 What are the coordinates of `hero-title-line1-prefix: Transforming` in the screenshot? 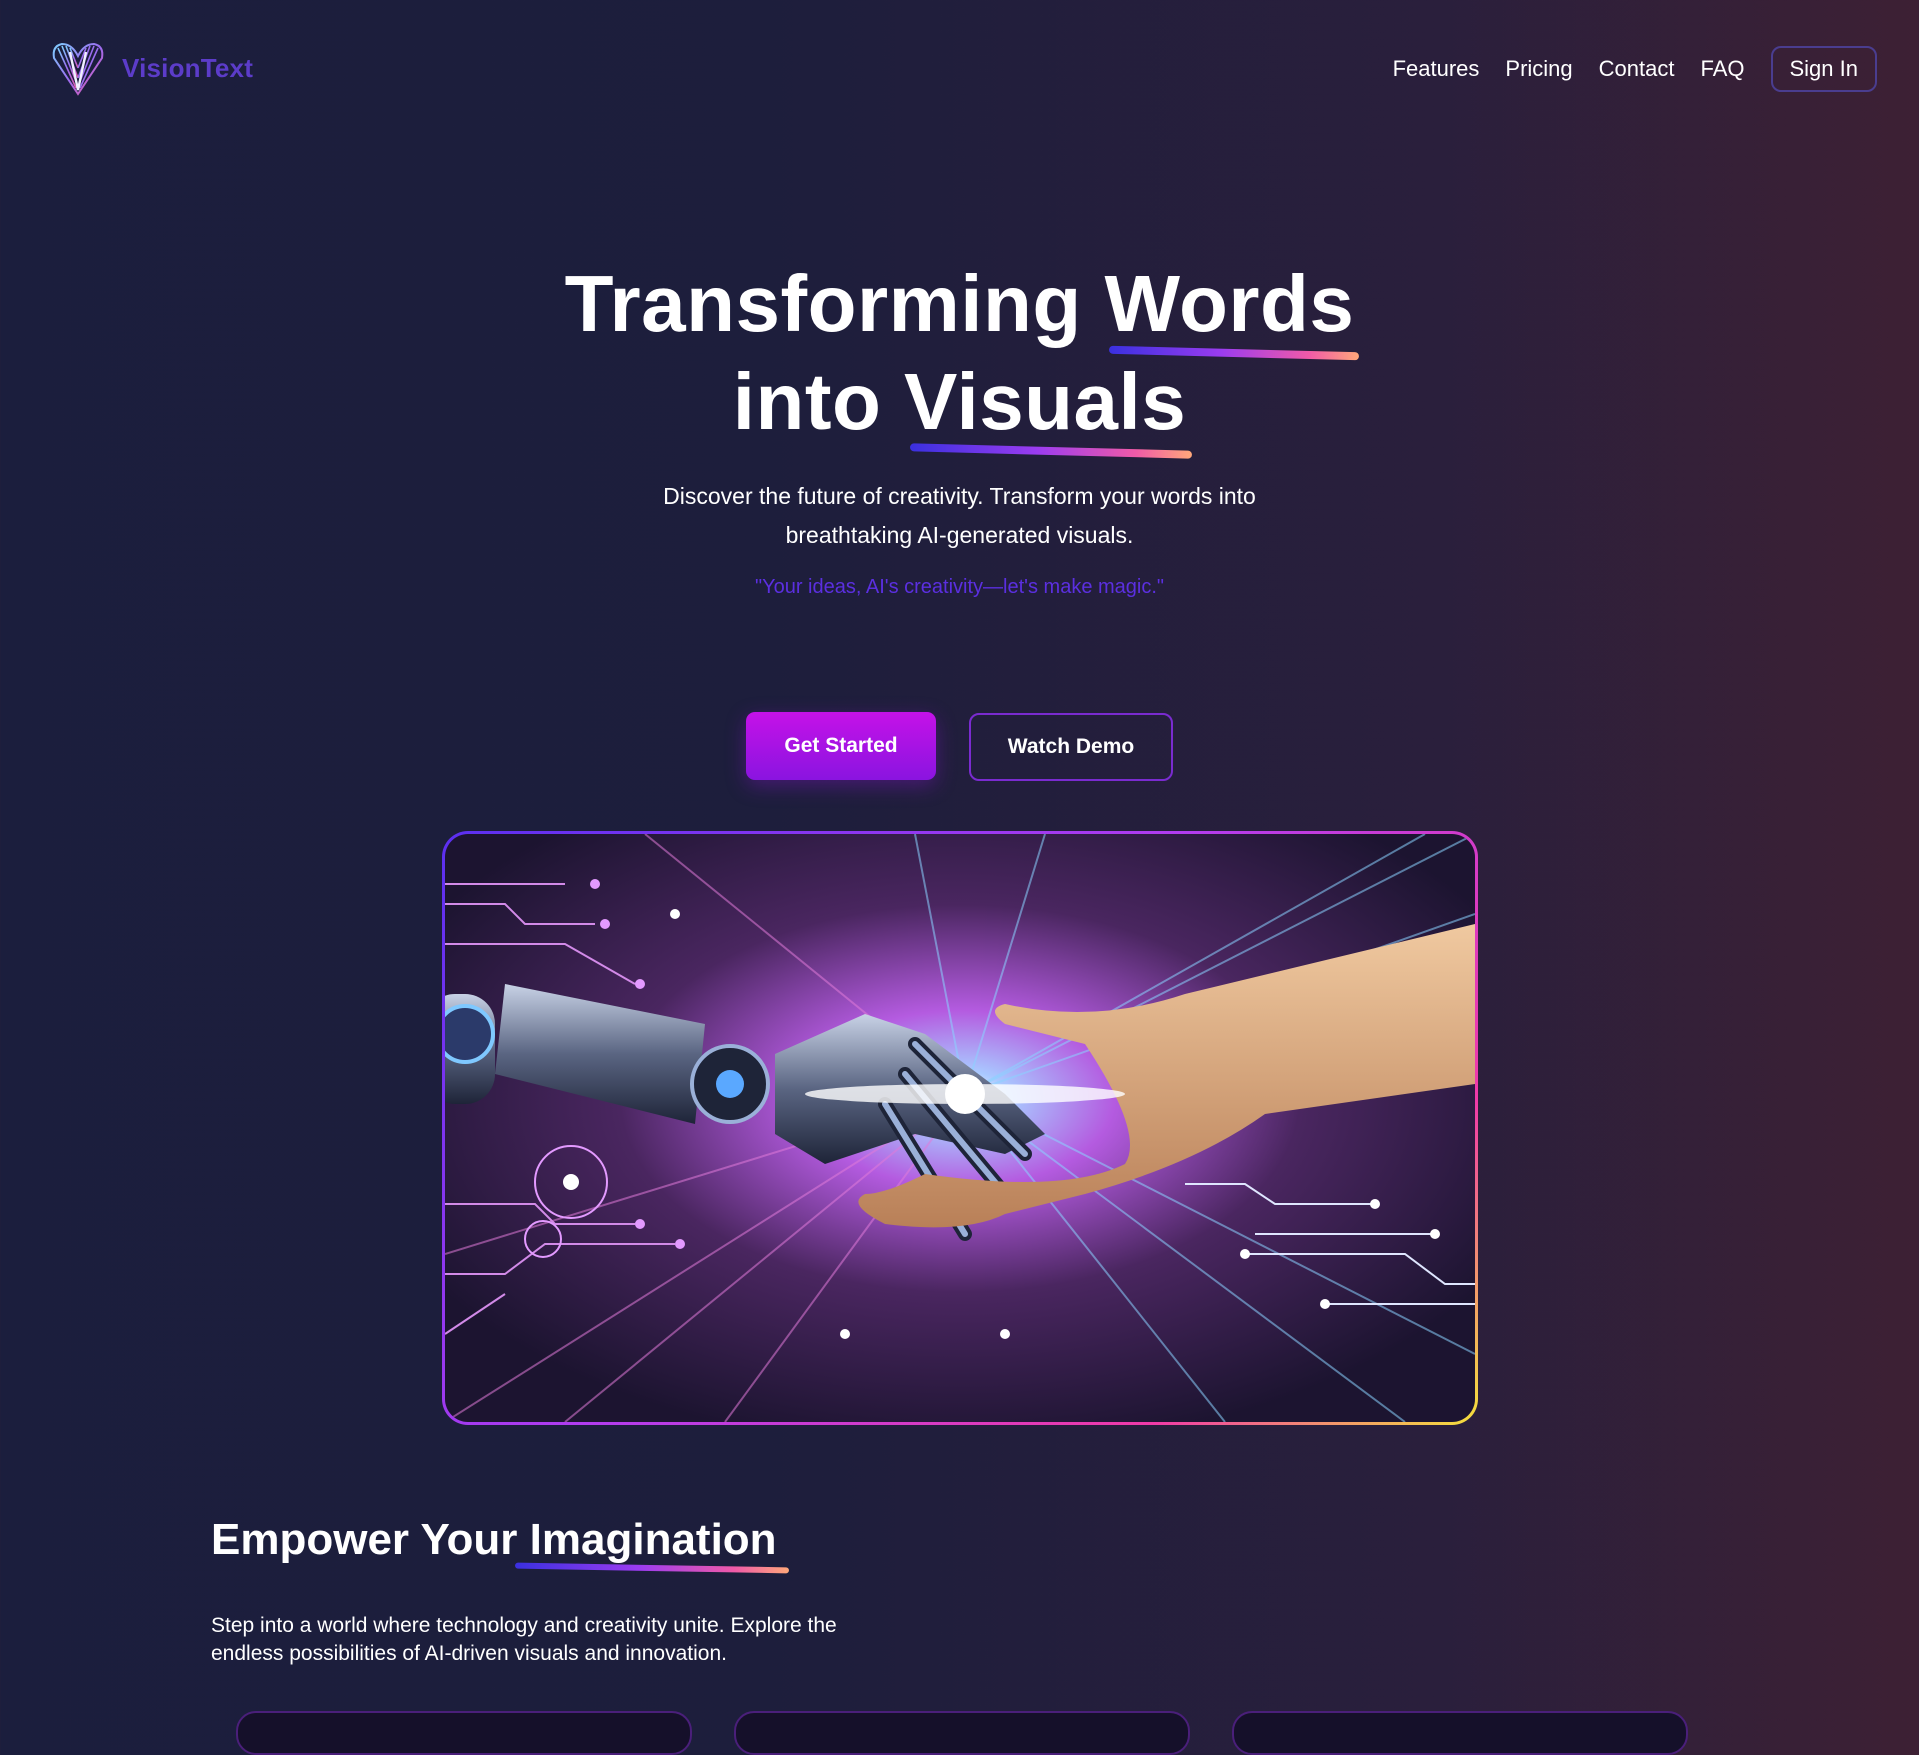 It's located at (834, 303).